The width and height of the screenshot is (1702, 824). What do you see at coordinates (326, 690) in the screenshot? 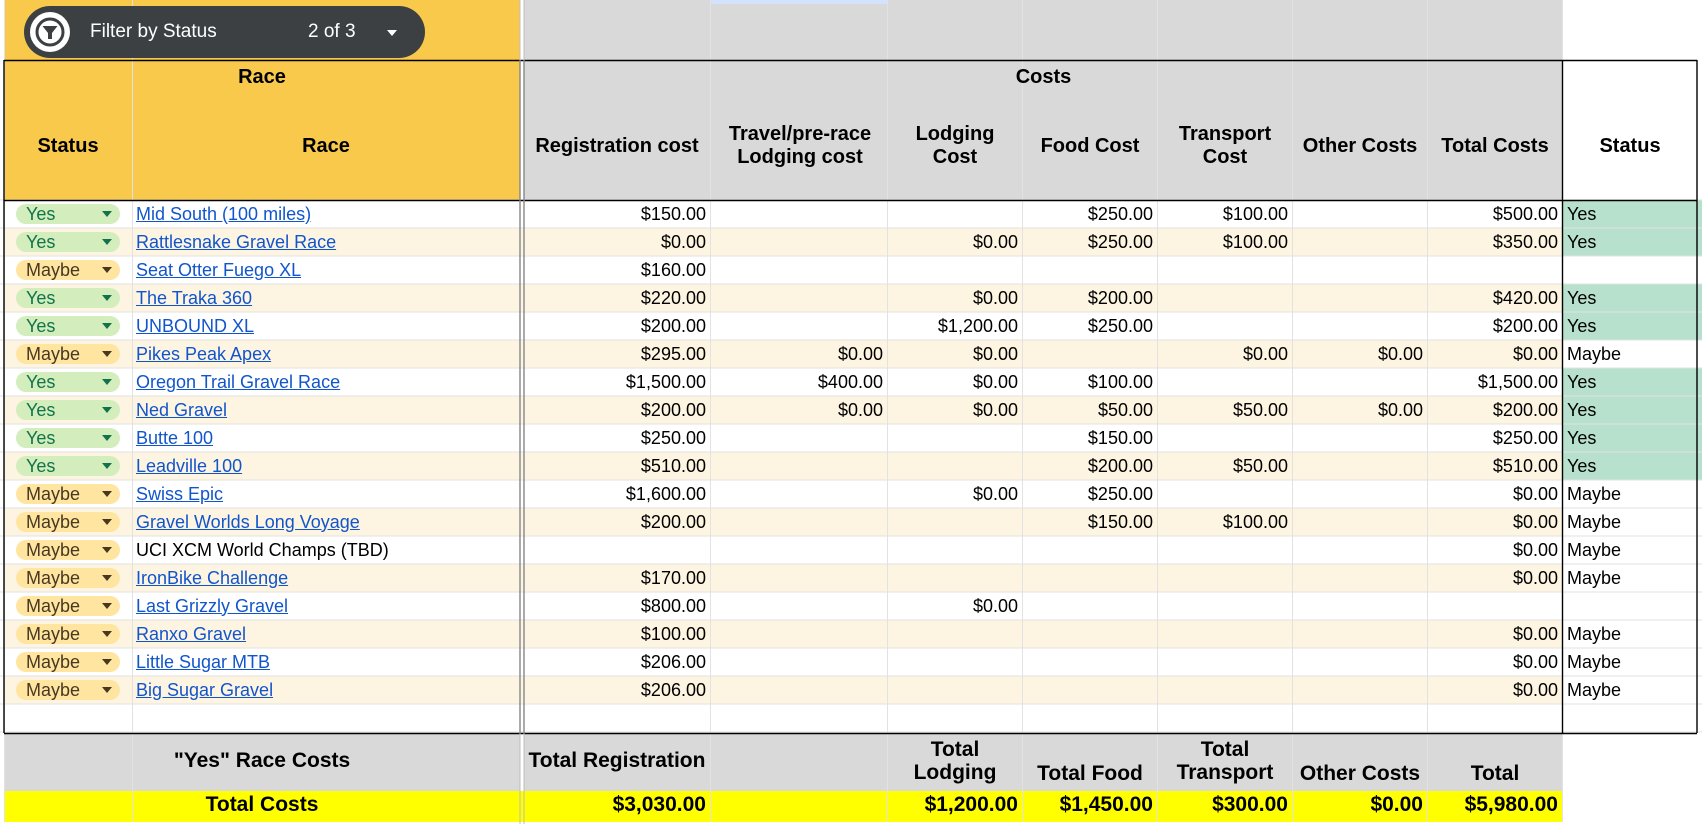
I see `race-link: Big Sugar Gravel` at bounding box center [326, 690].